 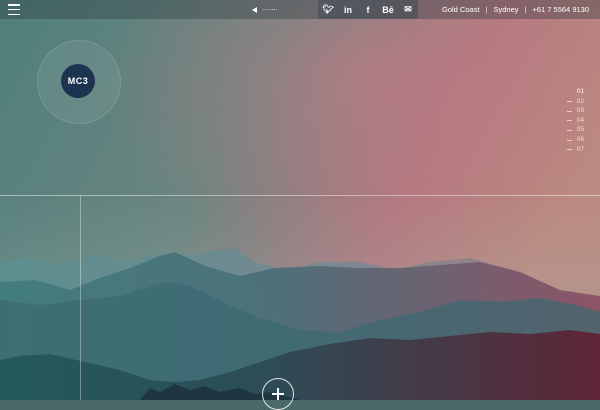 What do you see at coordinates (560, 9) in the screenshot?
I see `phone-number: +61 7 5564 9130` at bounding box center [560, 9].